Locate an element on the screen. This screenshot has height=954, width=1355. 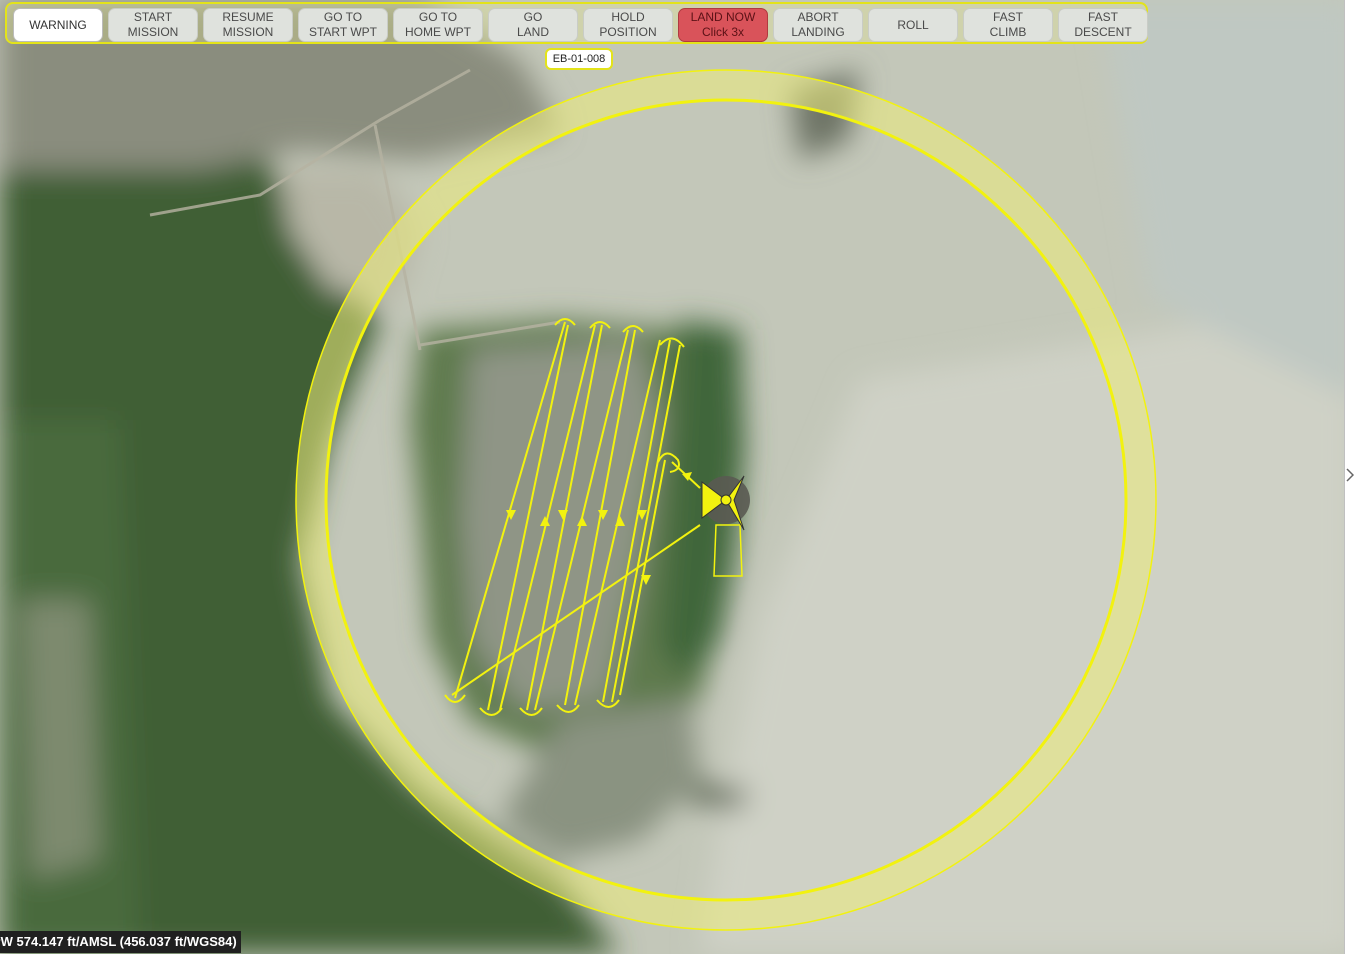
altitude-readout: PW 574.147 ft/AMSL (456.037 ft/WGS84) is located at coordinates (118, 941).